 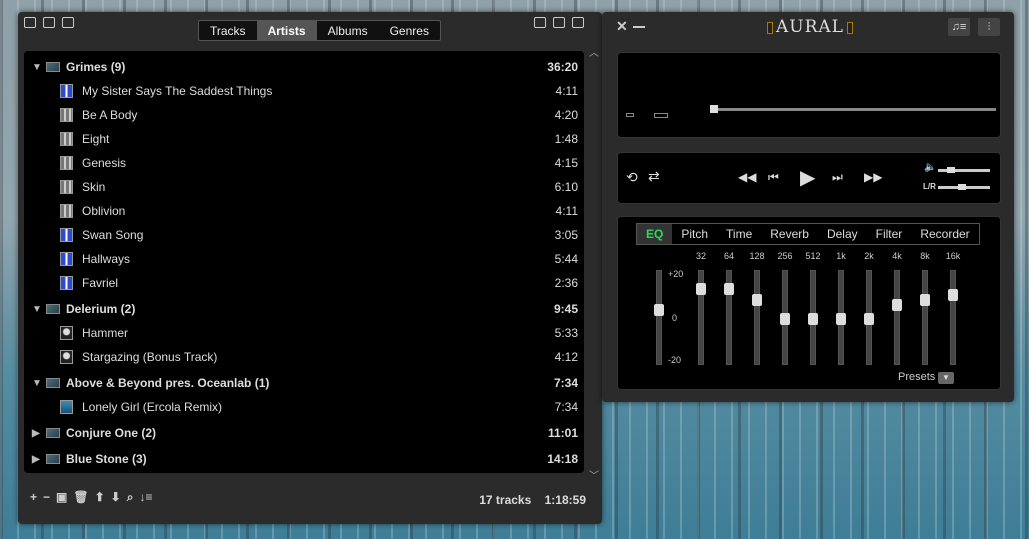 I want to click on tab-reverb: Reverb, so click(x=789, y=234).